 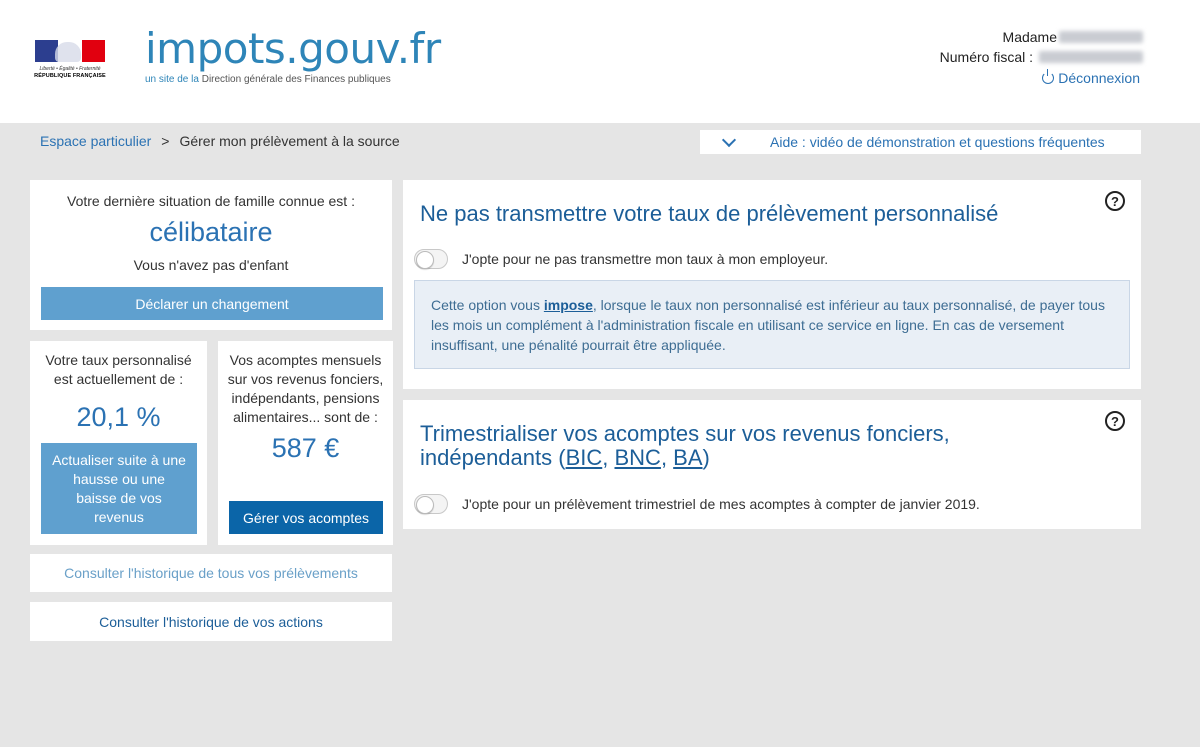 I want to click on logo-name: RÉPUBLIQUE FRANÇAISE, so click(x=70, y=76).